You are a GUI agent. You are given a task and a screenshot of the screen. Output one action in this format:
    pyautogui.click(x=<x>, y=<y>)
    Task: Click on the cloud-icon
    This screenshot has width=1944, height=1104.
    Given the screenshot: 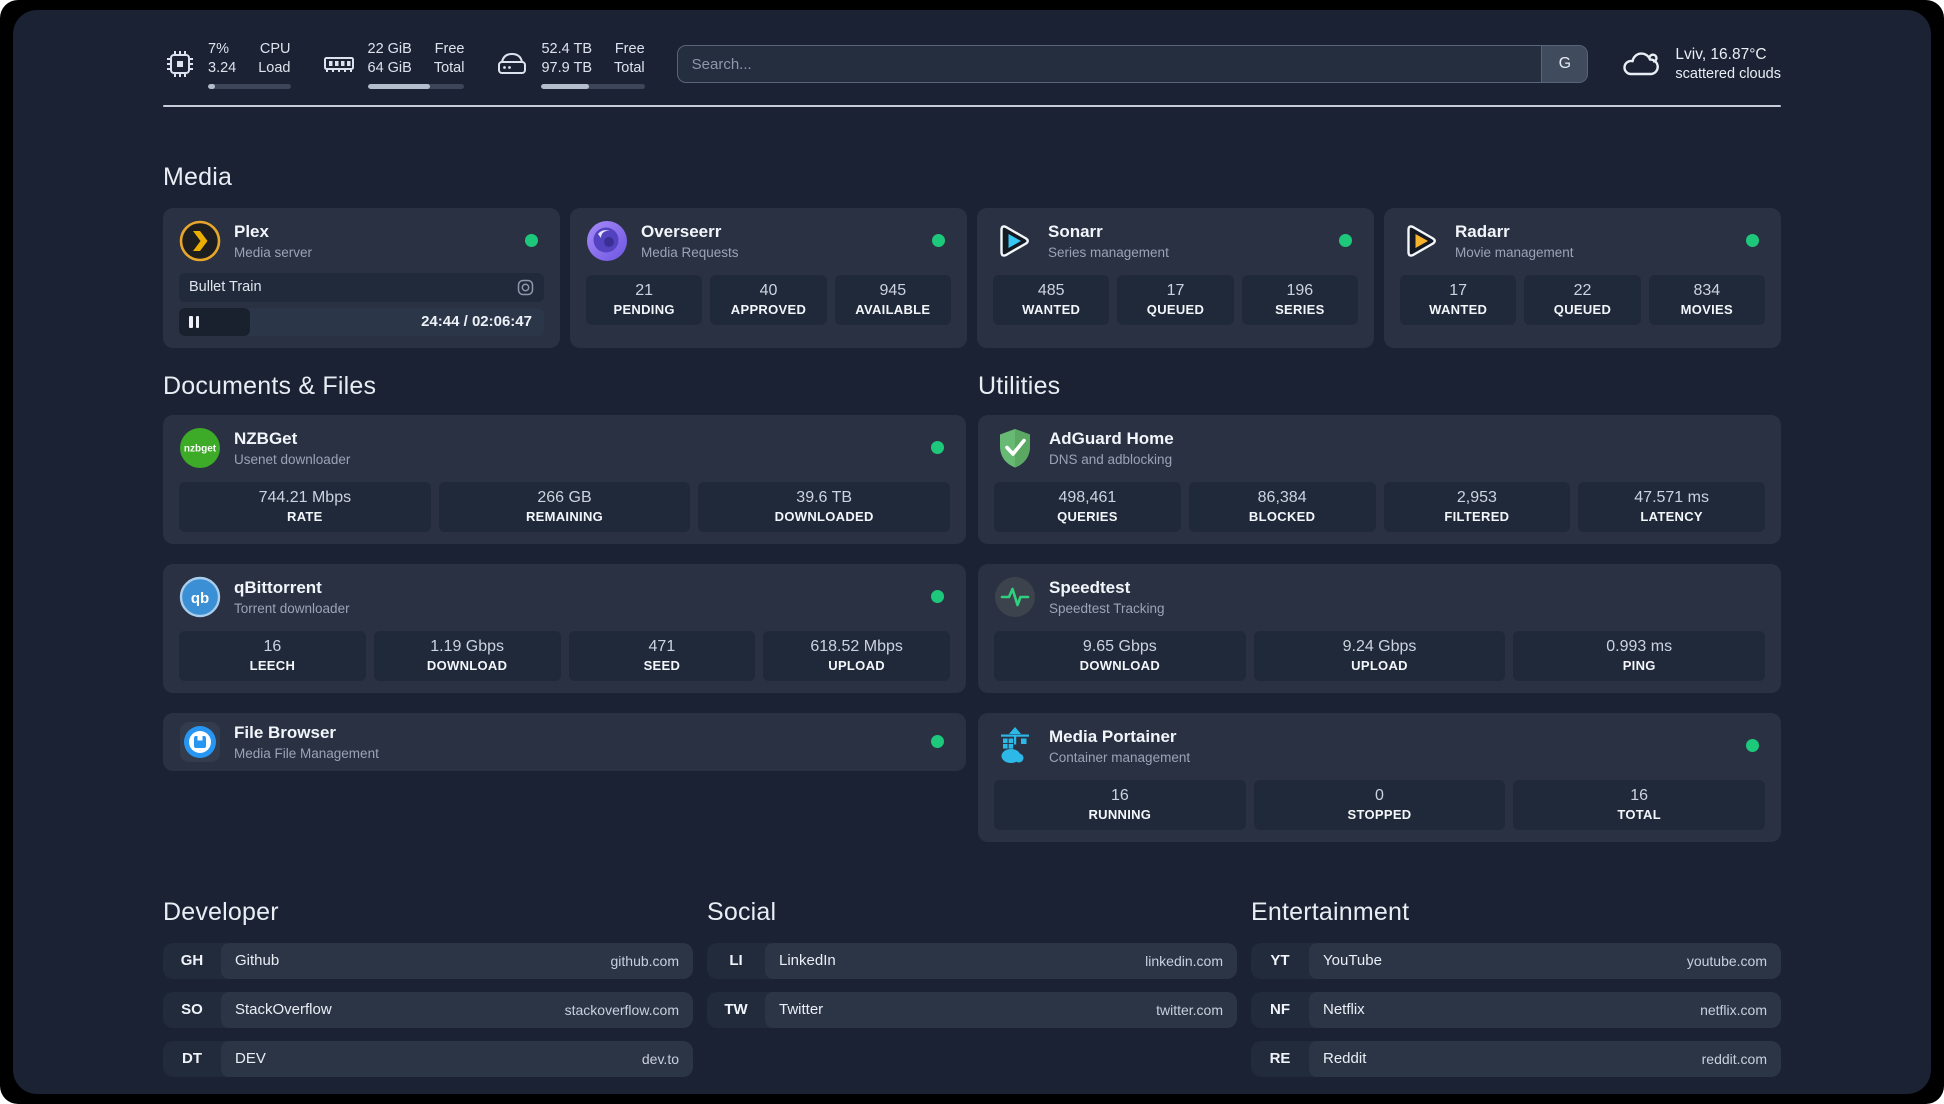 What is the action you would take?
    pyautogui.click(x=1641, y=64)
    